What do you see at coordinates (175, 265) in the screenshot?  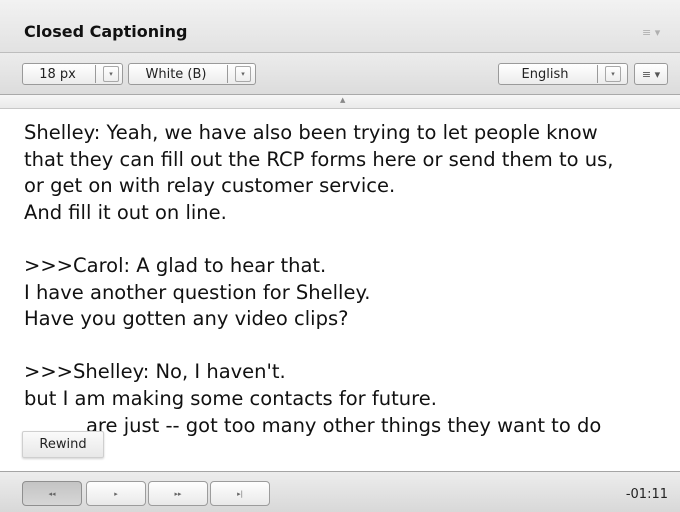 I see `caption-line: >>>Carol: A glad to hear that.` at bounding box center [175, 265].